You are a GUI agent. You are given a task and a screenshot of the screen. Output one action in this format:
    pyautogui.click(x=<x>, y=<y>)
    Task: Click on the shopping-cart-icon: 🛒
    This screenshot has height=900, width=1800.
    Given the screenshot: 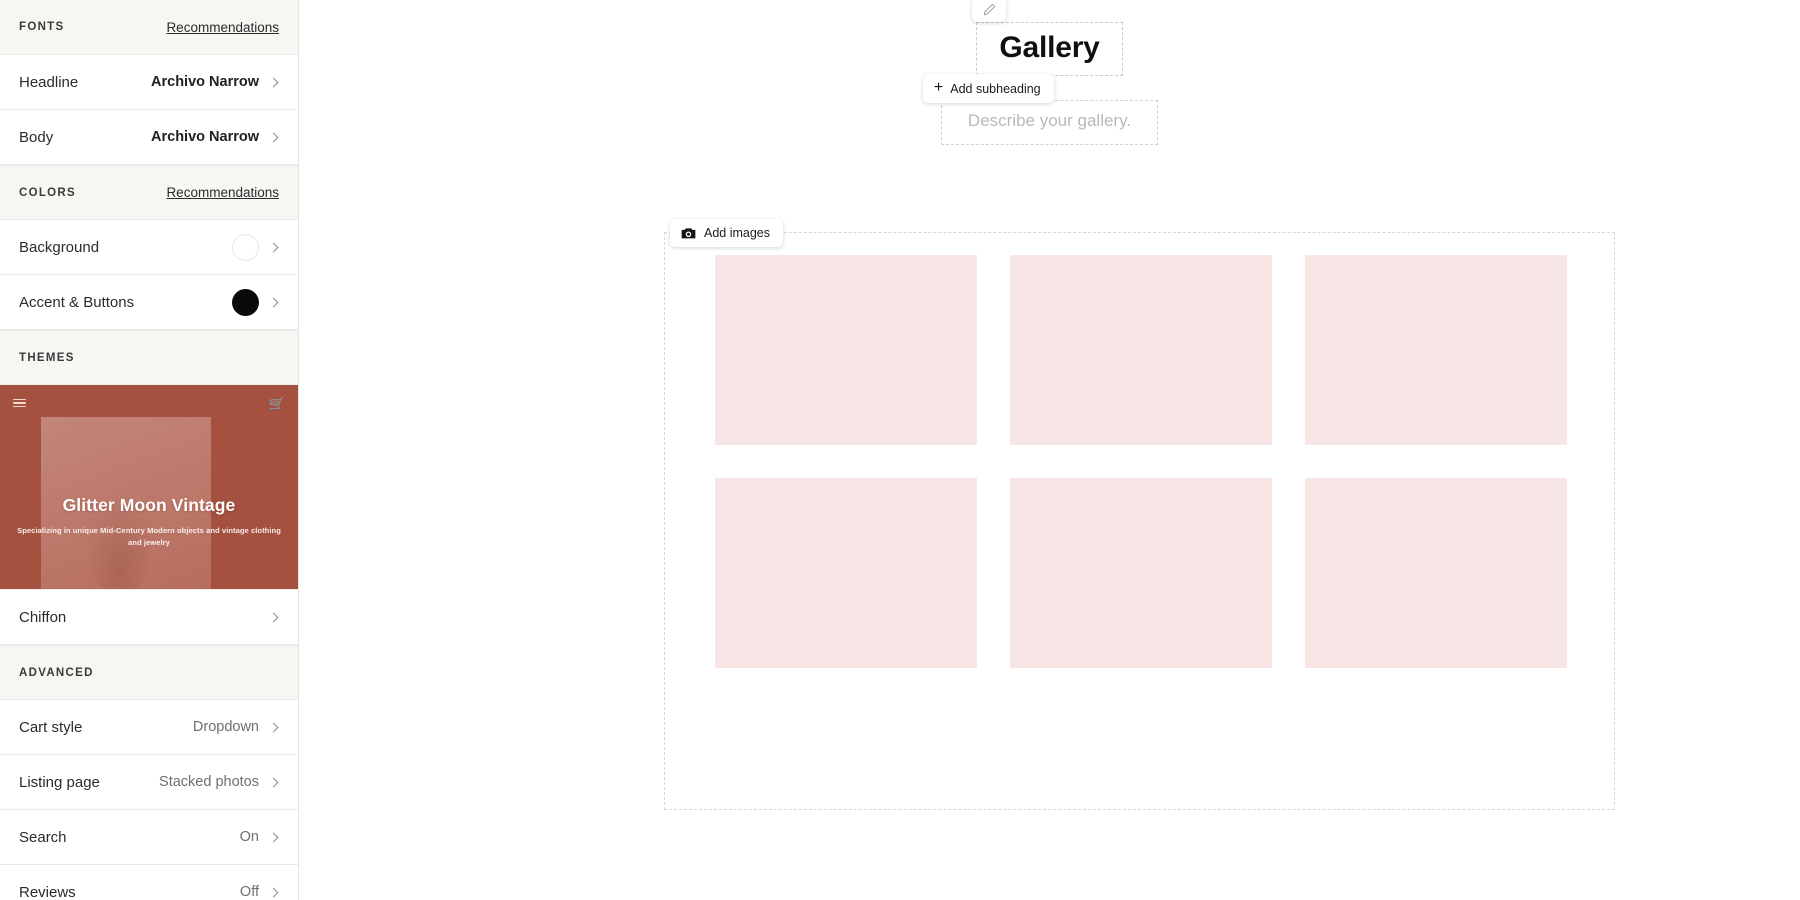 What is the action you would take?
    pyautogui.click(x=276, y=403)
    